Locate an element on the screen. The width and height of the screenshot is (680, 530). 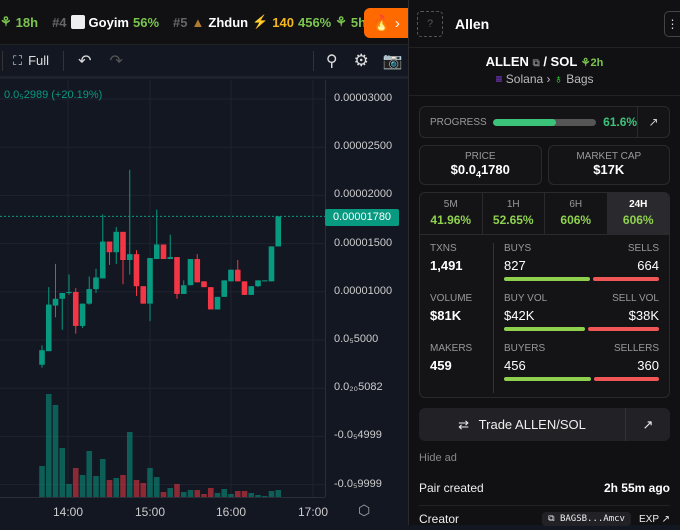
creator-label: Creator is located at coordinates (439, 519).